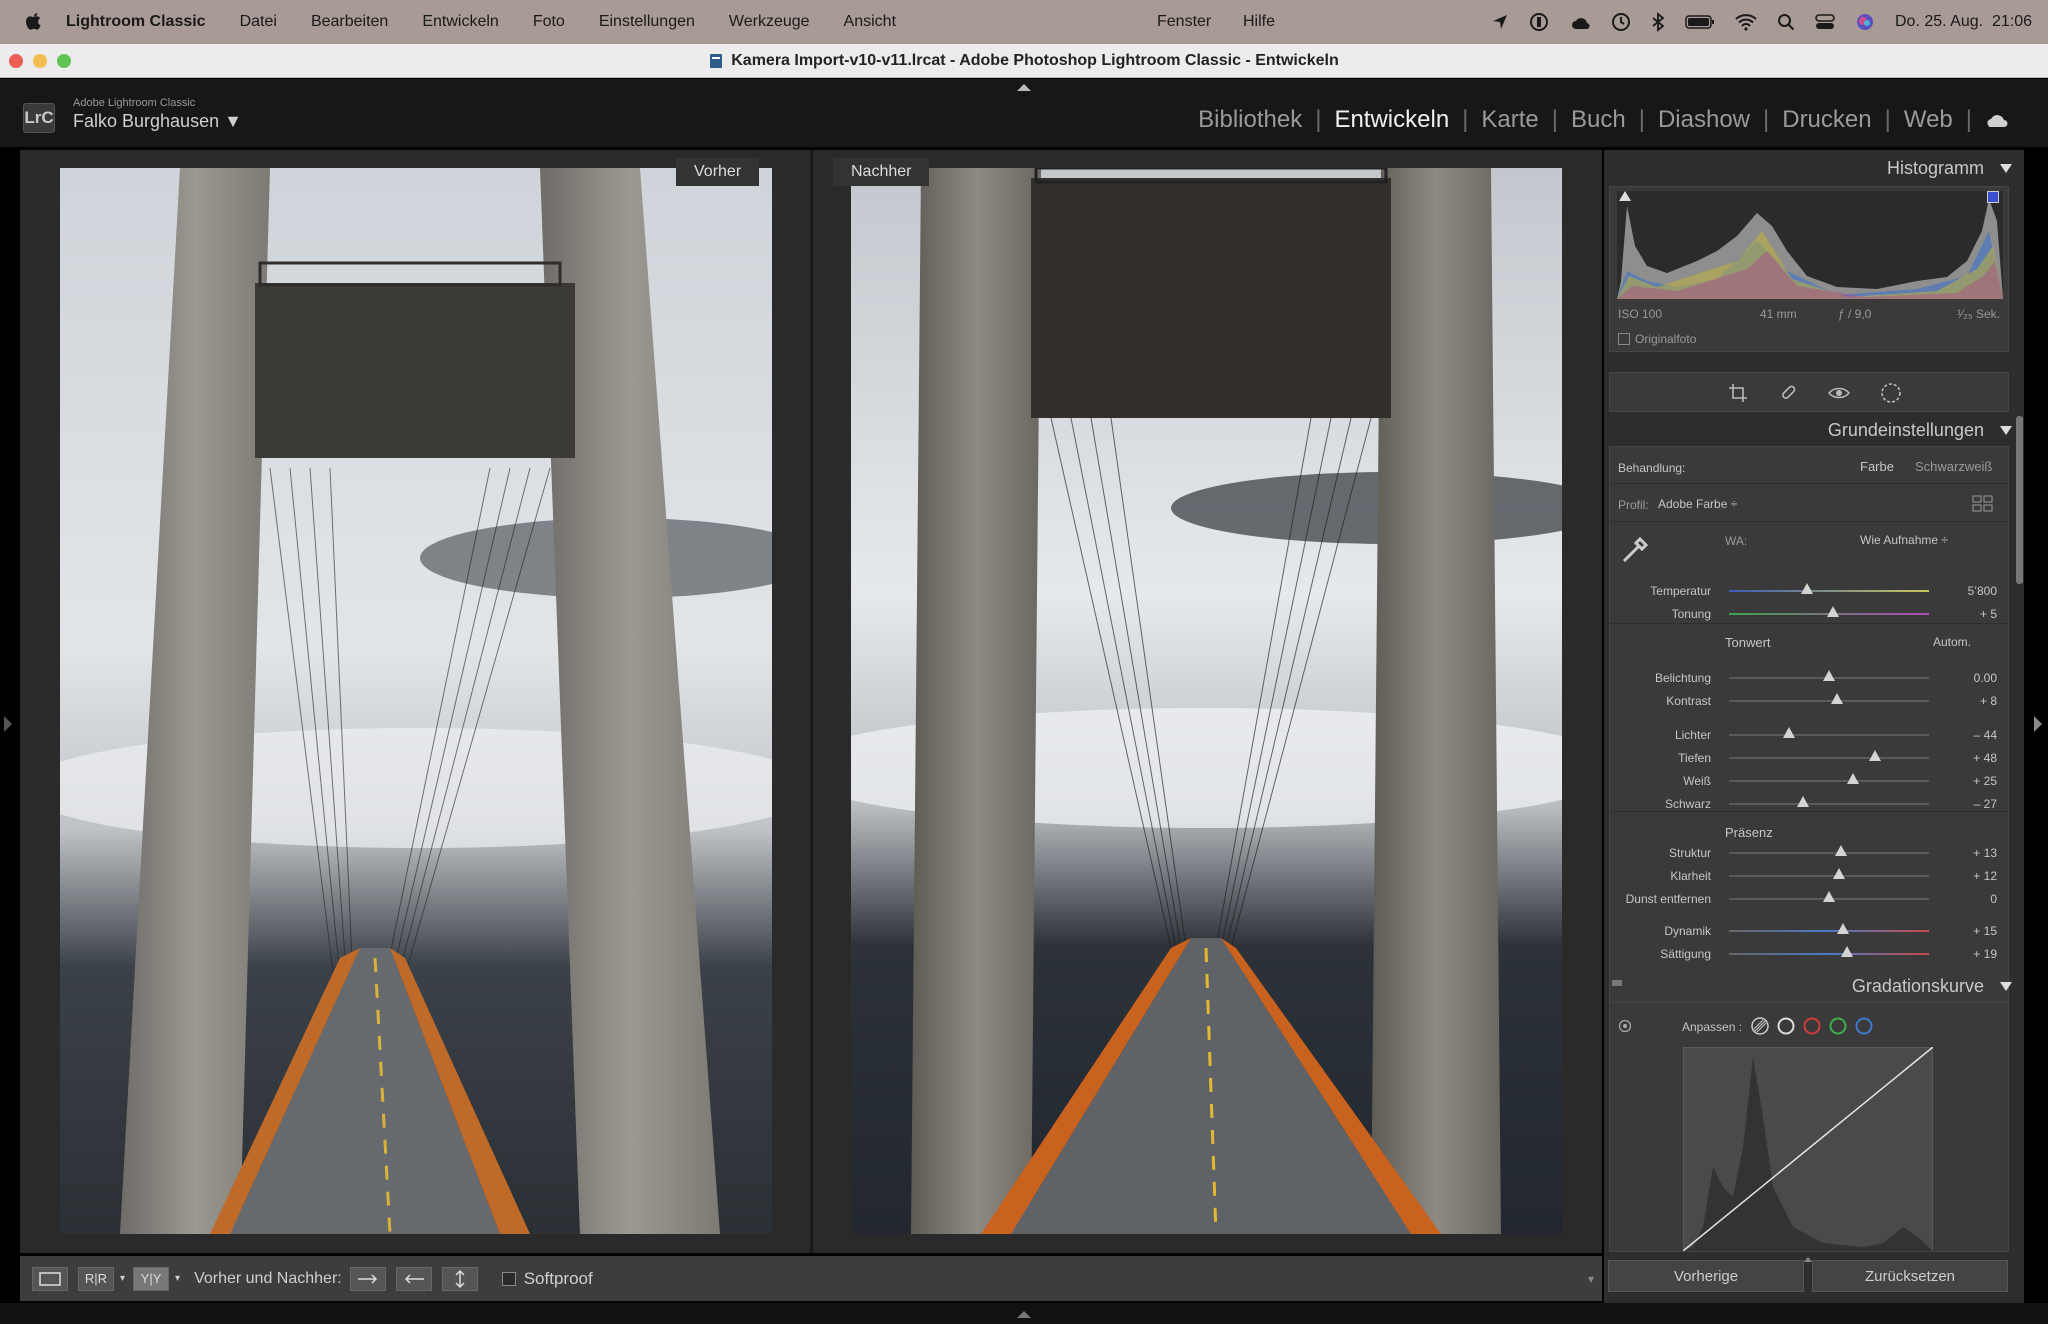  I want to click on slider-lichter: Lichter – 44, so click(1809, 735).